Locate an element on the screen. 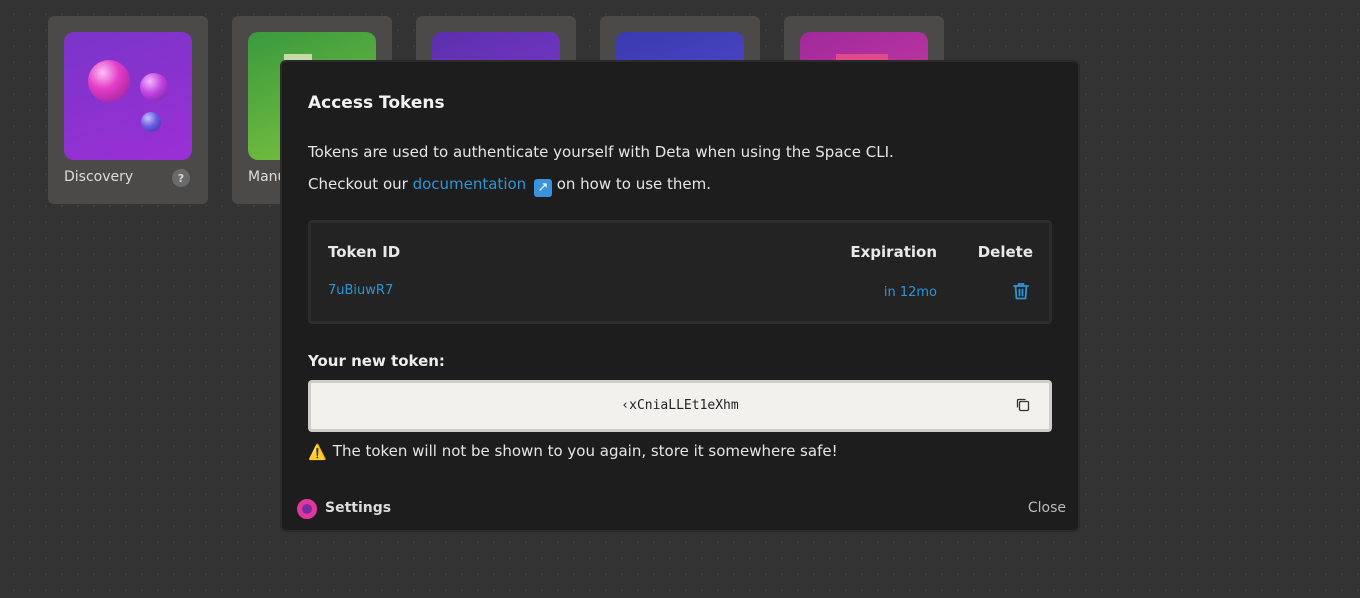 The height and width of the screenshot is (598, 1360). app-card-discovery: Discovery ? is located at coordinates (128, 110).